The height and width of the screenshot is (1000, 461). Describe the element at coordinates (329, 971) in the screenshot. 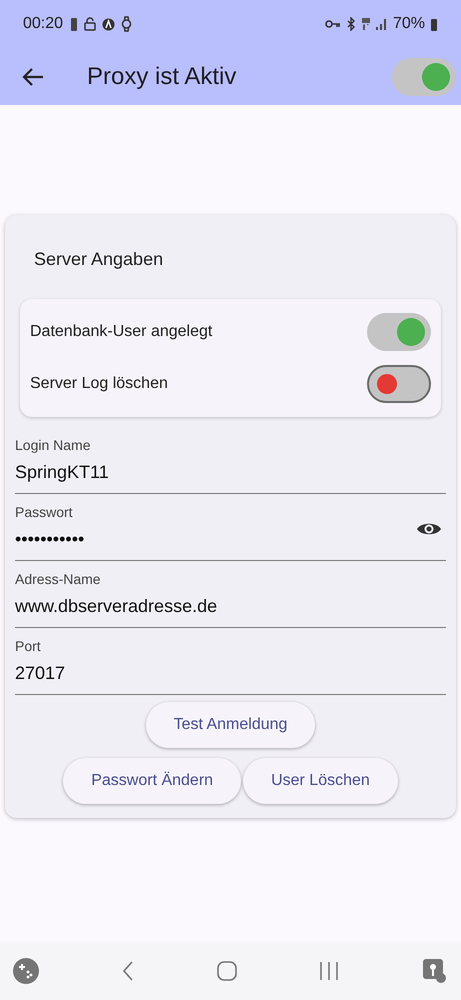

I see `recent-apps-icon` at that location.